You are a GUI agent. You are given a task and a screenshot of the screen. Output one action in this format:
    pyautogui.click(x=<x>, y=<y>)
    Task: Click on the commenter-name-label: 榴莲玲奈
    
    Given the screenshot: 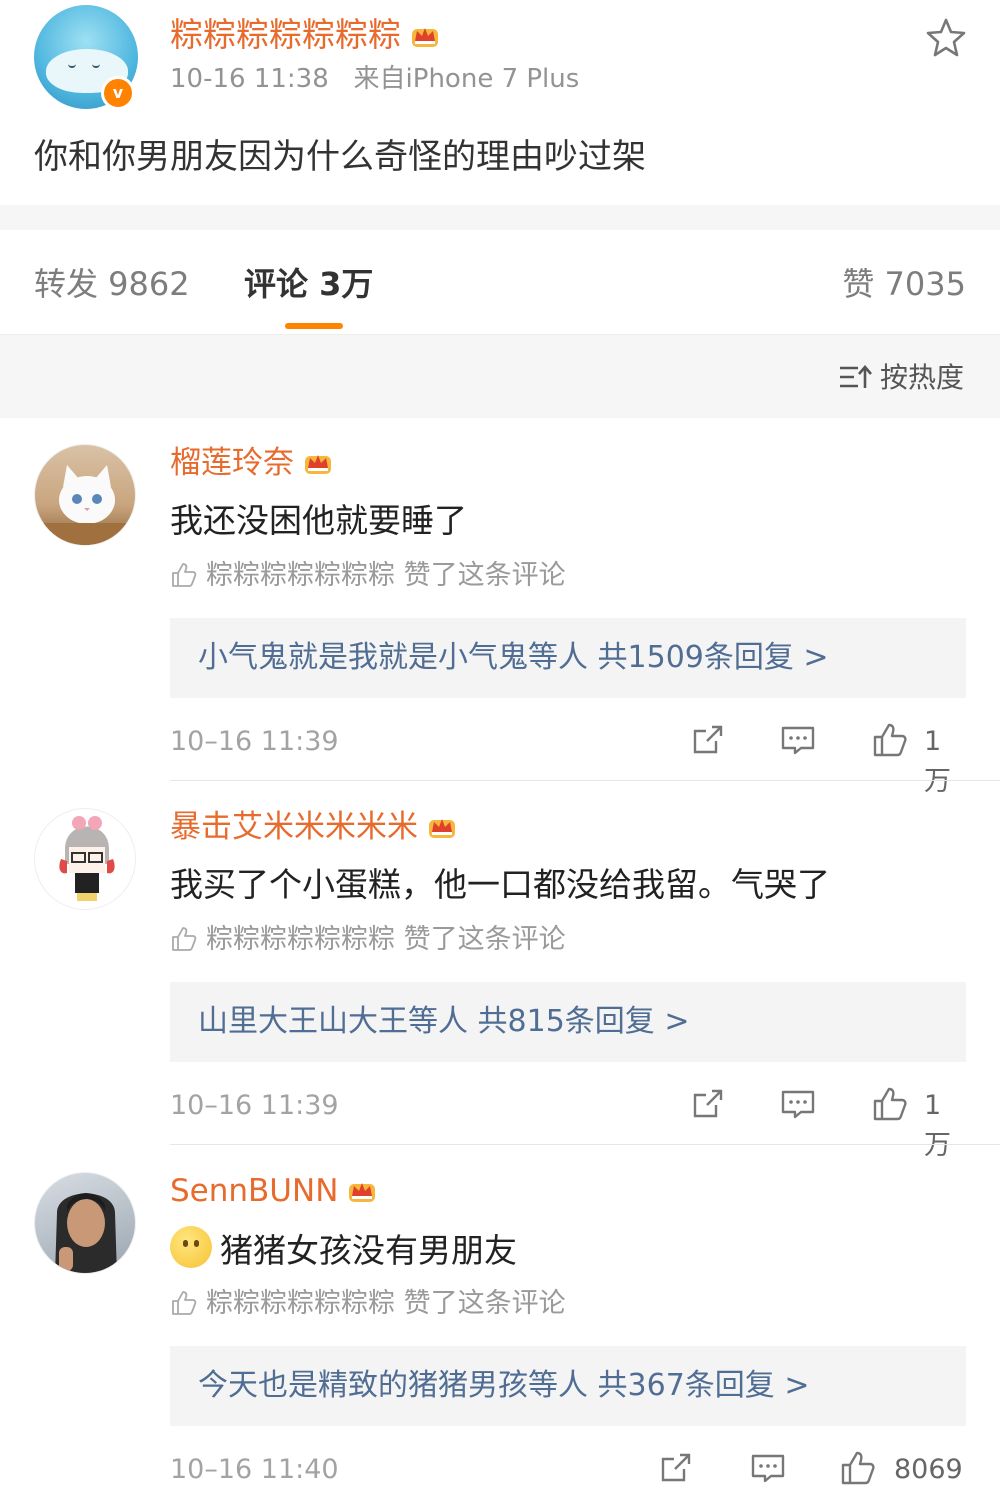 What is the action you would take?
    pyautogui.click(x=232, y=463)
    